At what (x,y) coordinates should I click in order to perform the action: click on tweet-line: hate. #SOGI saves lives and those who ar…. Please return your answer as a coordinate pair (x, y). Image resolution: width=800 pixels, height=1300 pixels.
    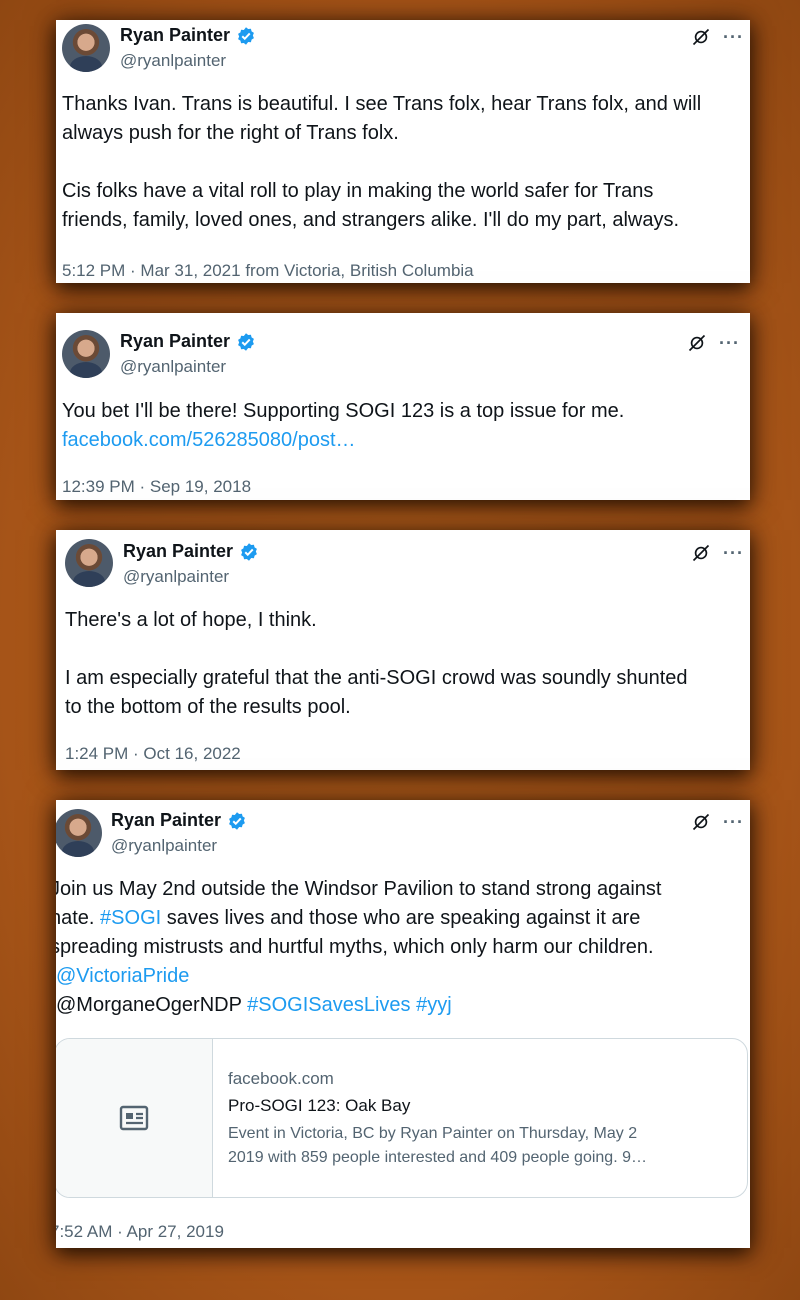
    Looking at the image, I should click on (358, 918).